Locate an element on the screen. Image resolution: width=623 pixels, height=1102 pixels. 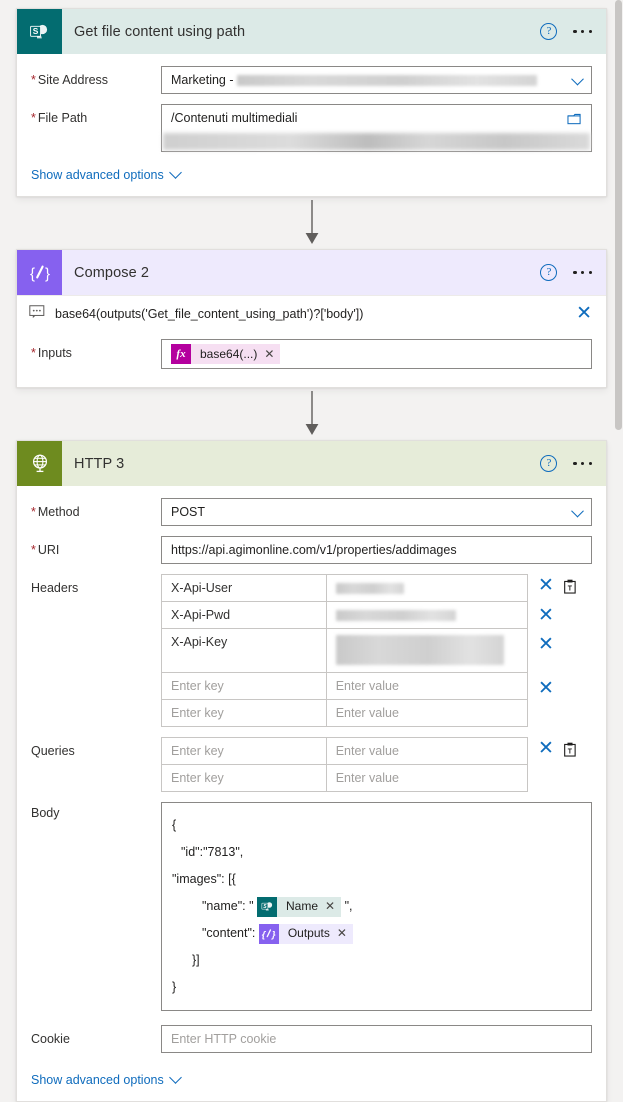
body-line-text: "content": is located at coordinates (229, 933).